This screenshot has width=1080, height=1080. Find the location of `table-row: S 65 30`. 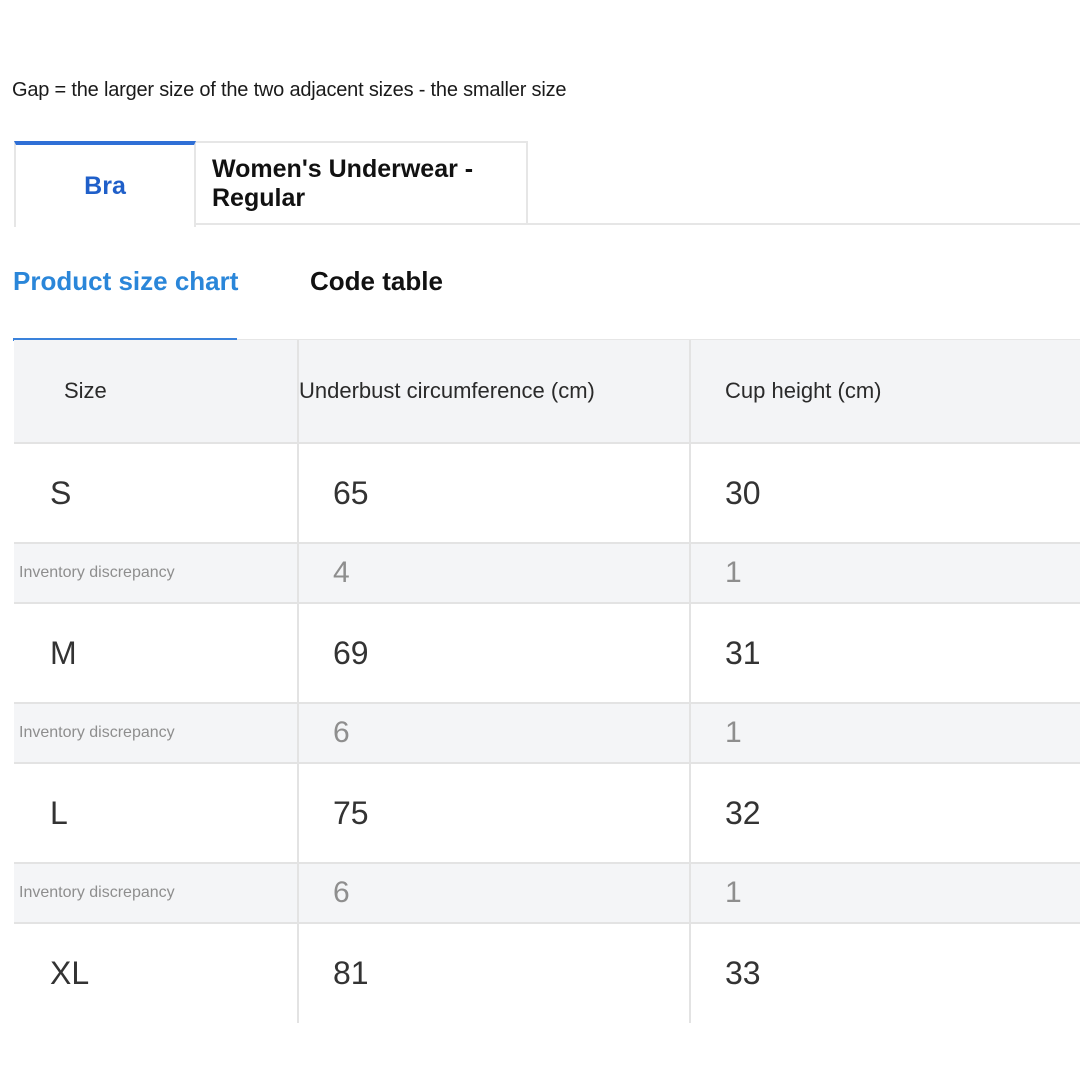

table-row: S 65 30 is located at coordinates (547, 493).